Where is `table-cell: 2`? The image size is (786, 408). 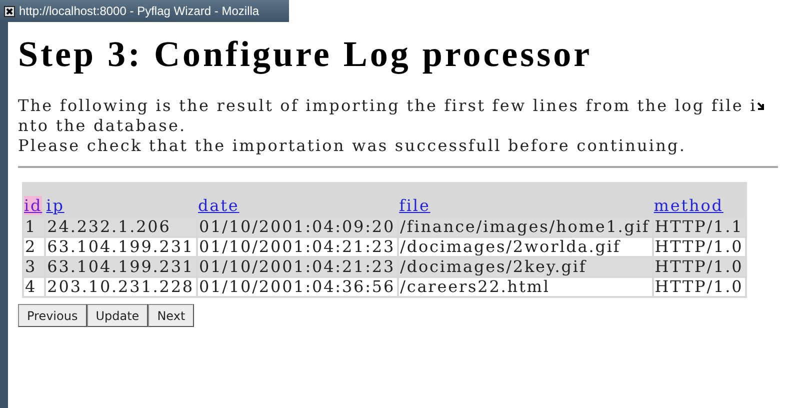
table-cell: 2 is located at coordinates (34, 247).